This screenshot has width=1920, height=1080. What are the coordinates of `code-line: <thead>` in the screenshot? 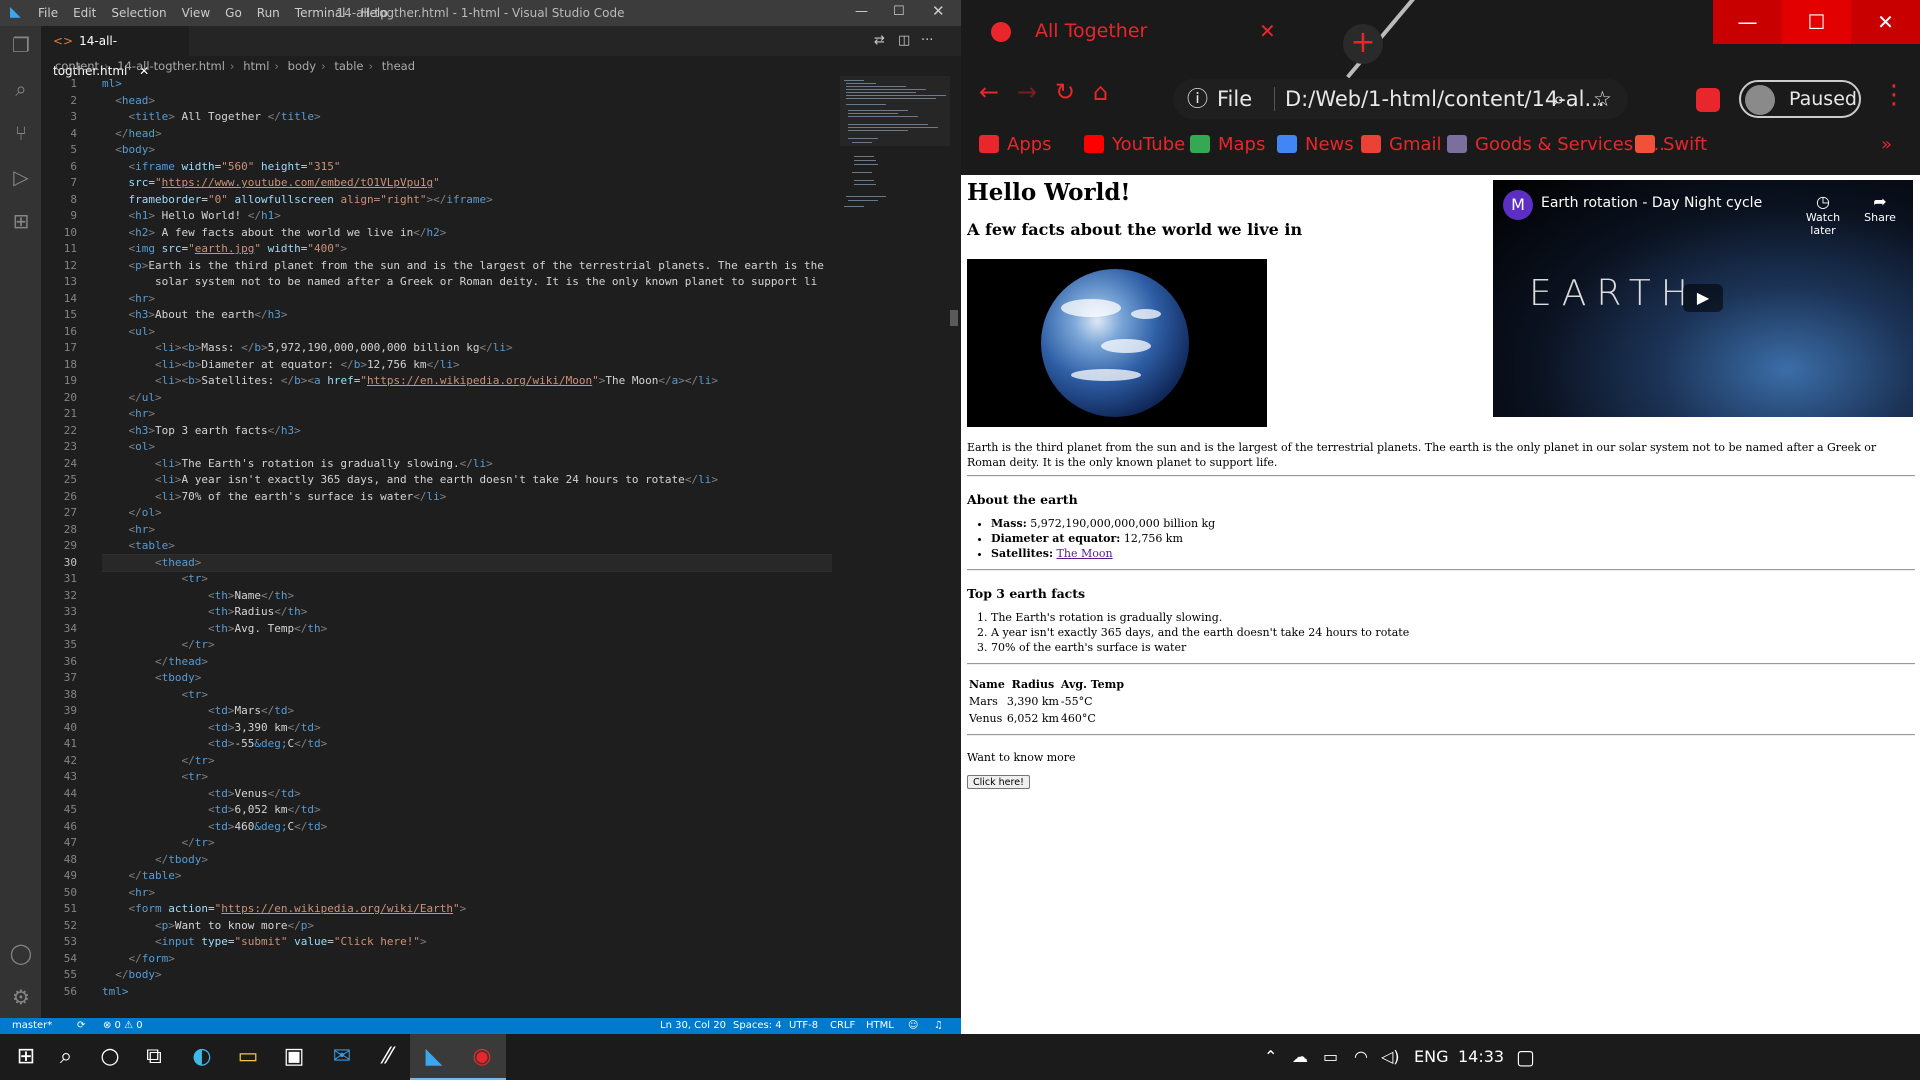 It's located at (467, 562).